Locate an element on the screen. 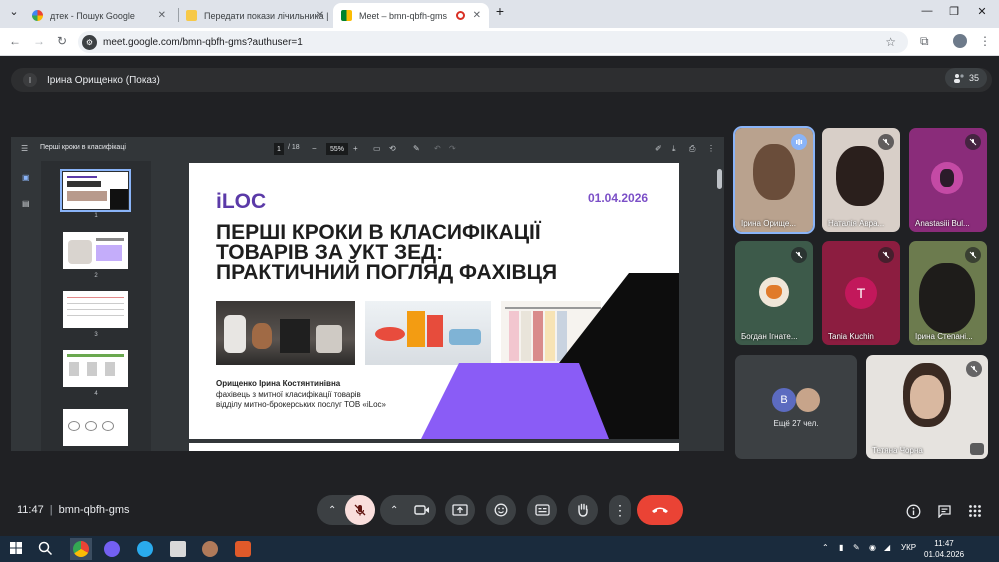 The height and width of the screenshot is (562, 999). tray-network-icon: ◉ is located at coordinates (872, 547).